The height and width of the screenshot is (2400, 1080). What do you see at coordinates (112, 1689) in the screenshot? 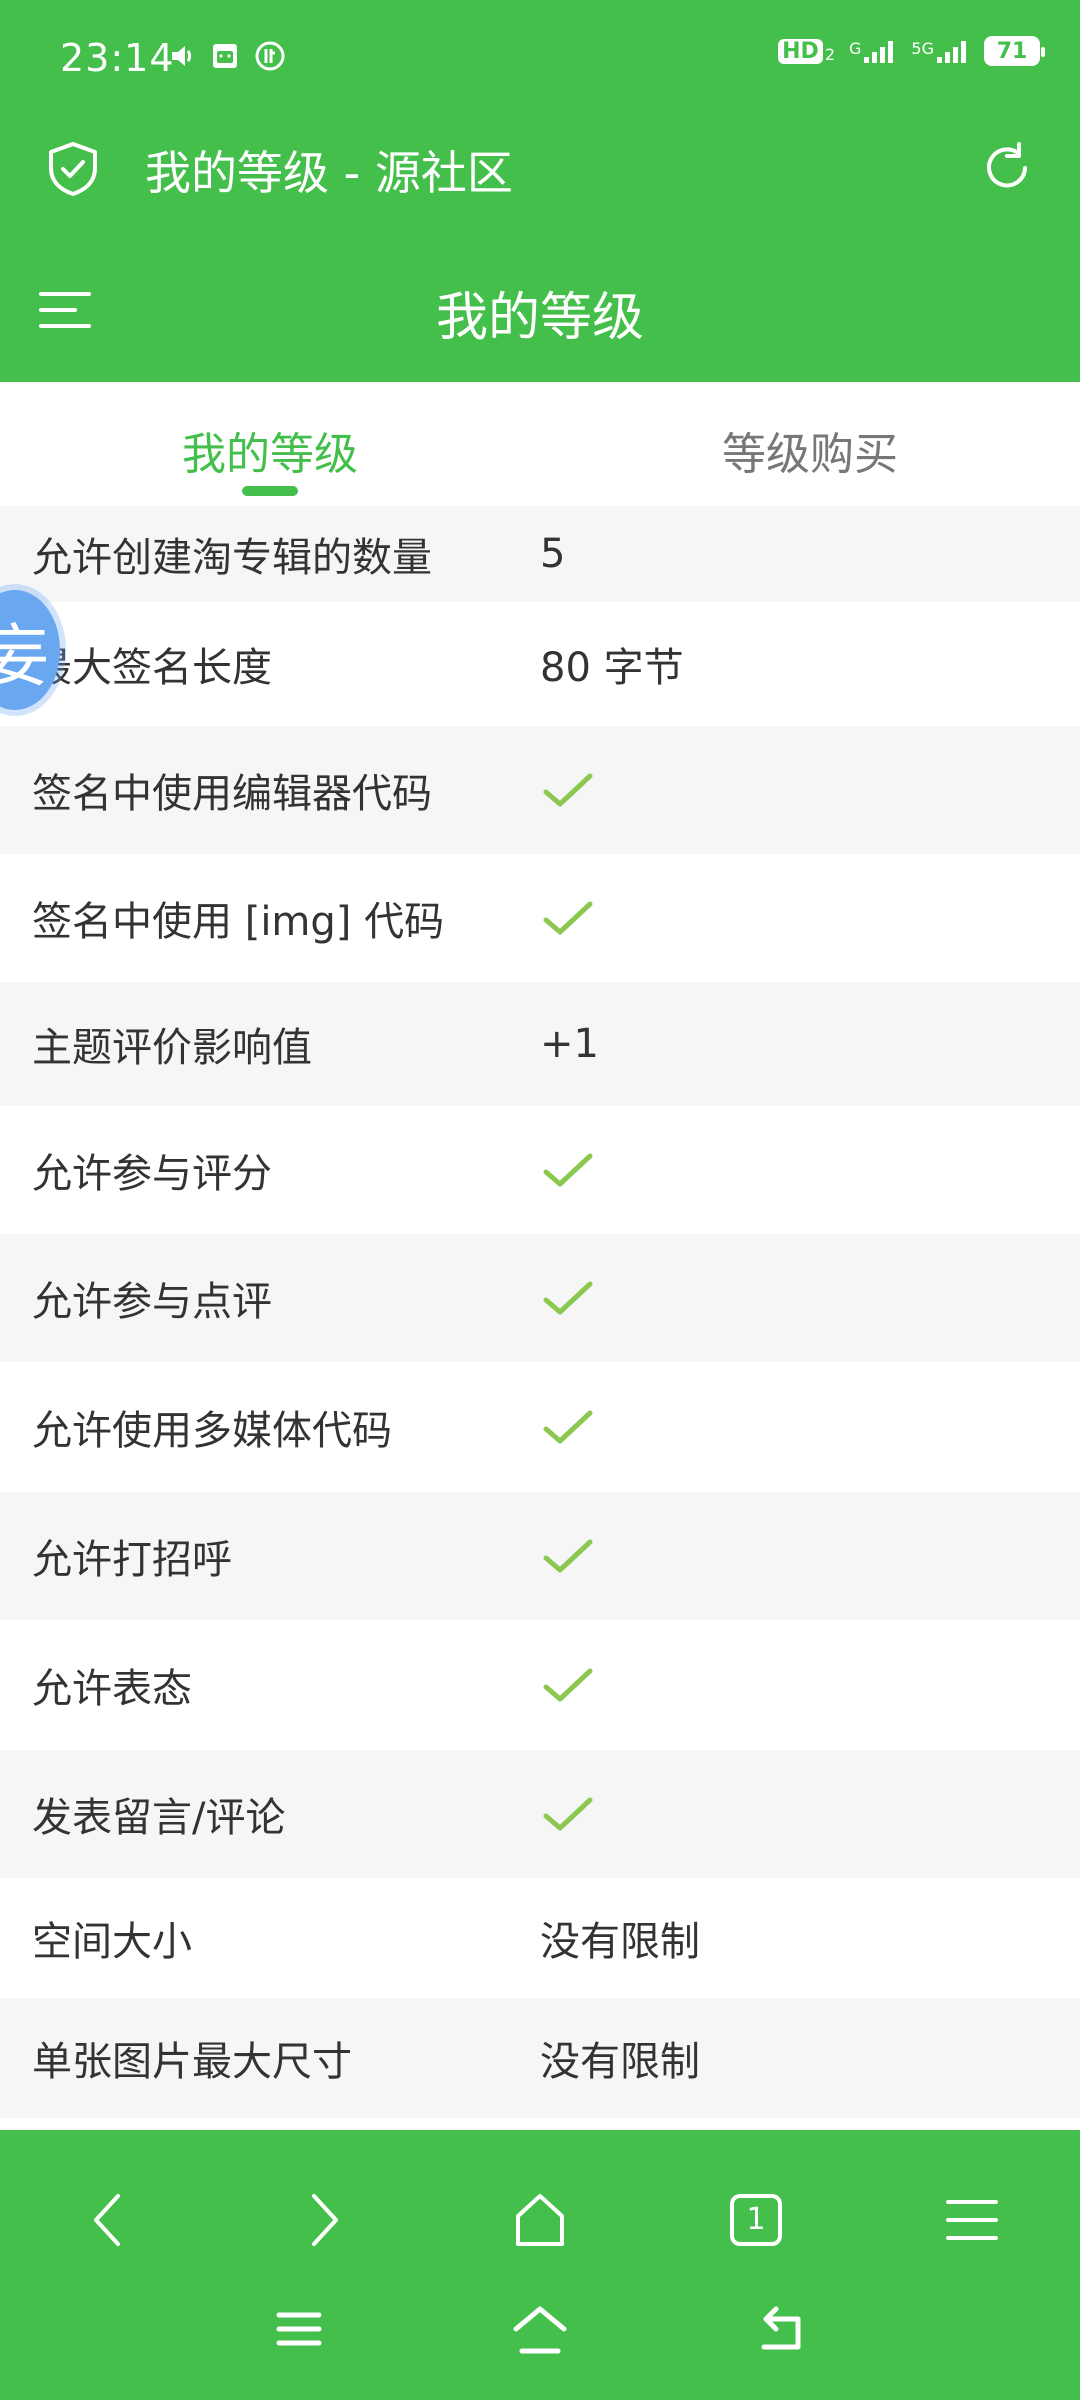
I see `row-label: 允许表态` at bounding box center [112, 1689].